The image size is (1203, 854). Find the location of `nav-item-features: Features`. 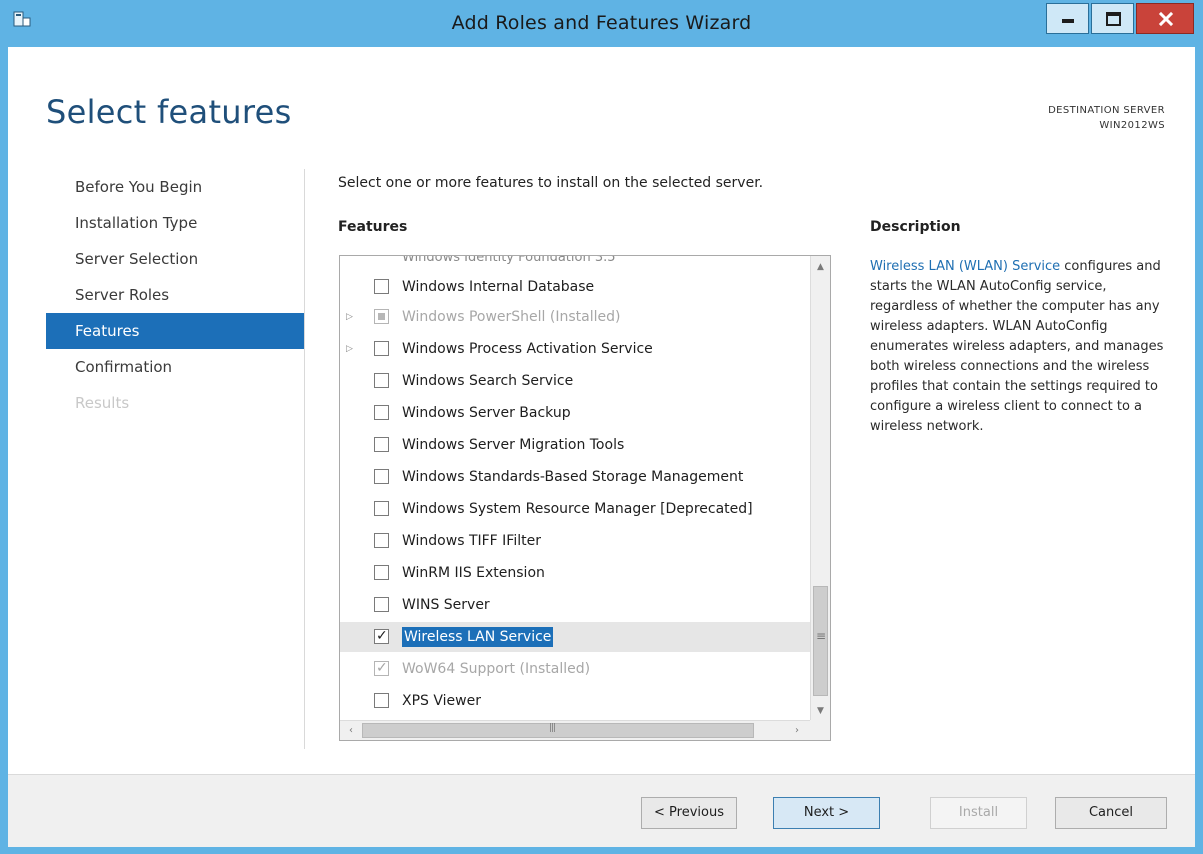

nav-item-features: Features is located at coordinates (175, 331).